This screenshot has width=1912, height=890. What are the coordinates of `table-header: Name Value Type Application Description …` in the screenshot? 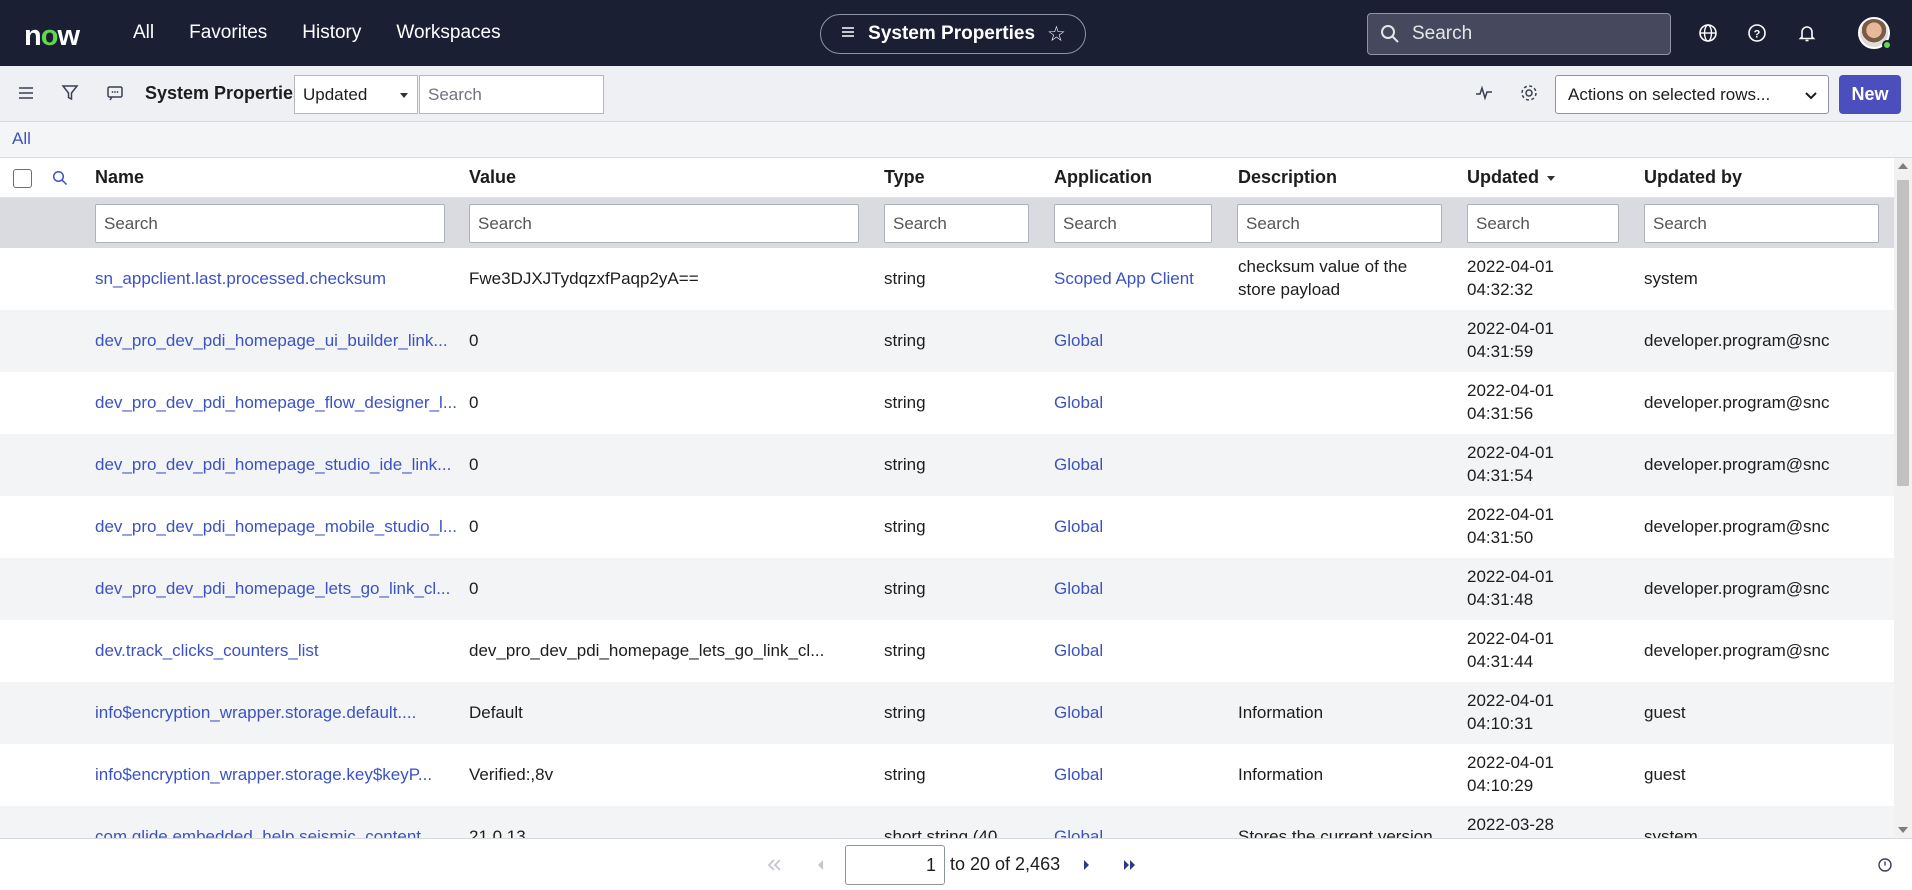 It's located at (947, 178).